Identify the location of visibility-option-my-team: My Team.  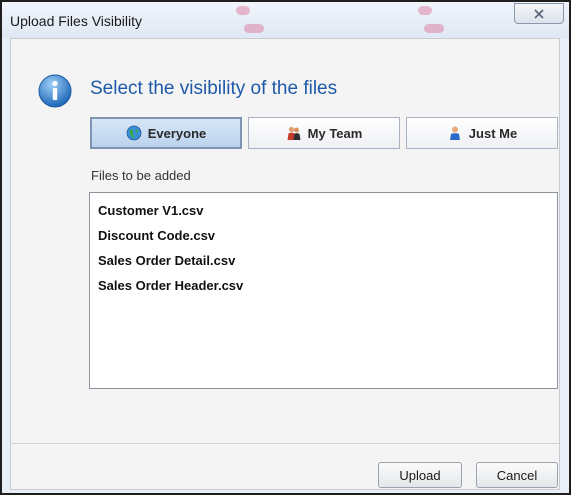
(324, 133).